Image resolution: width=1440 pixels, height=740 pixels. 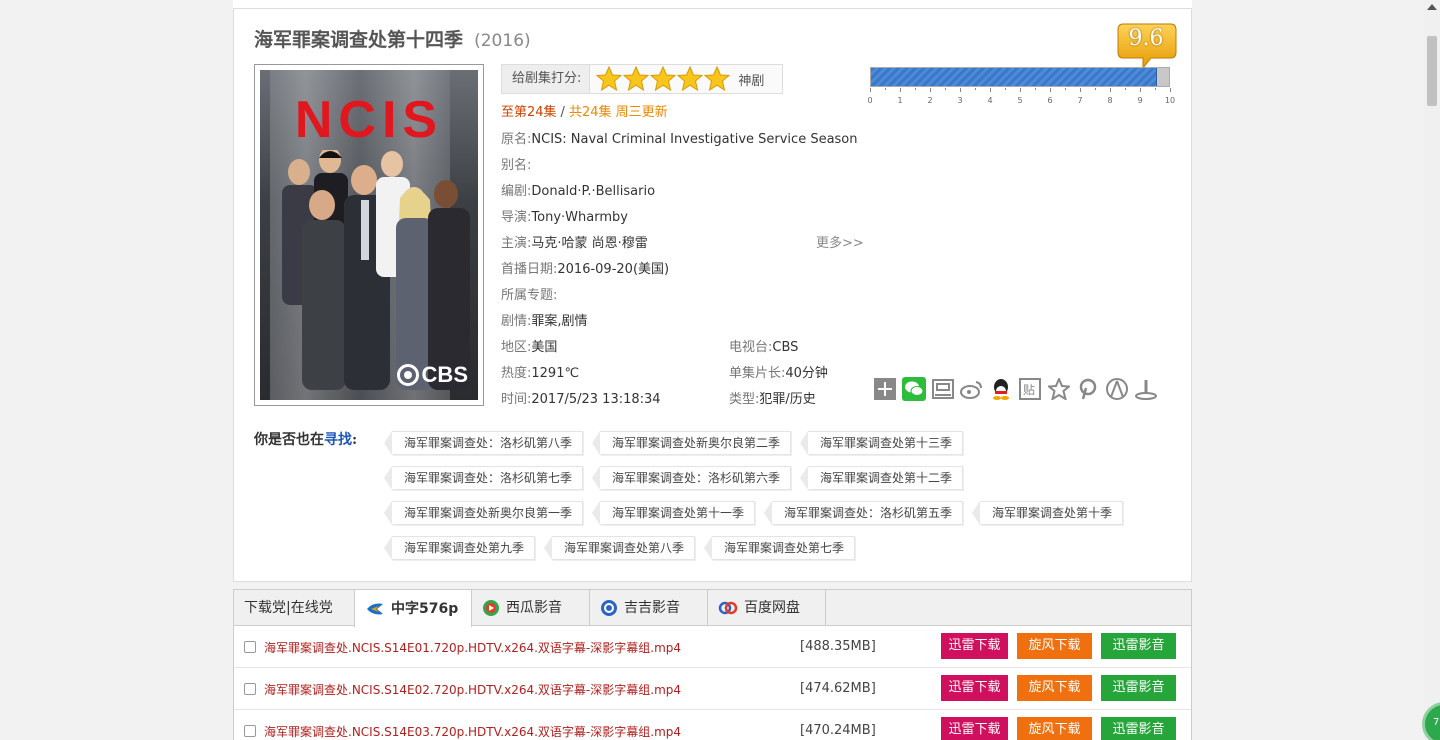 What do you see at coordinates (516, 165) in the screenshot?
I see `info-alias: 别名:` at bounding box center [516, 165].